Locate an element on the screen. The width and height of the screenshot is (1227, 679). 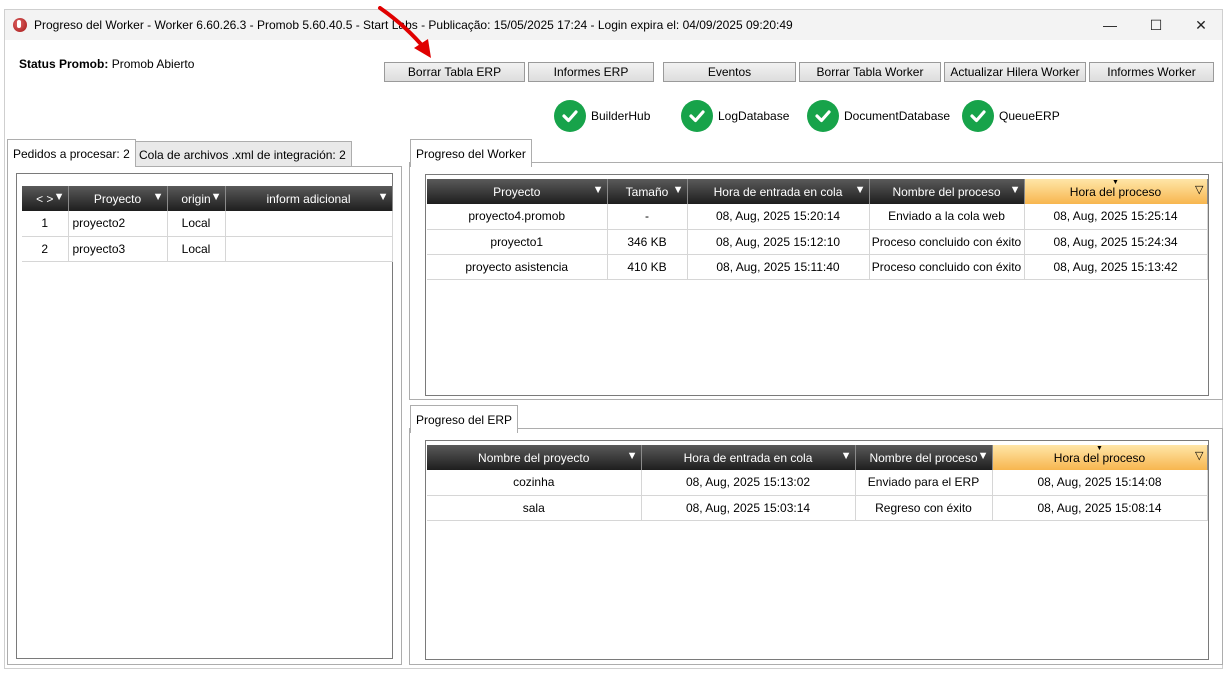
cell-index: 1 is located at coordinates (45, 224).